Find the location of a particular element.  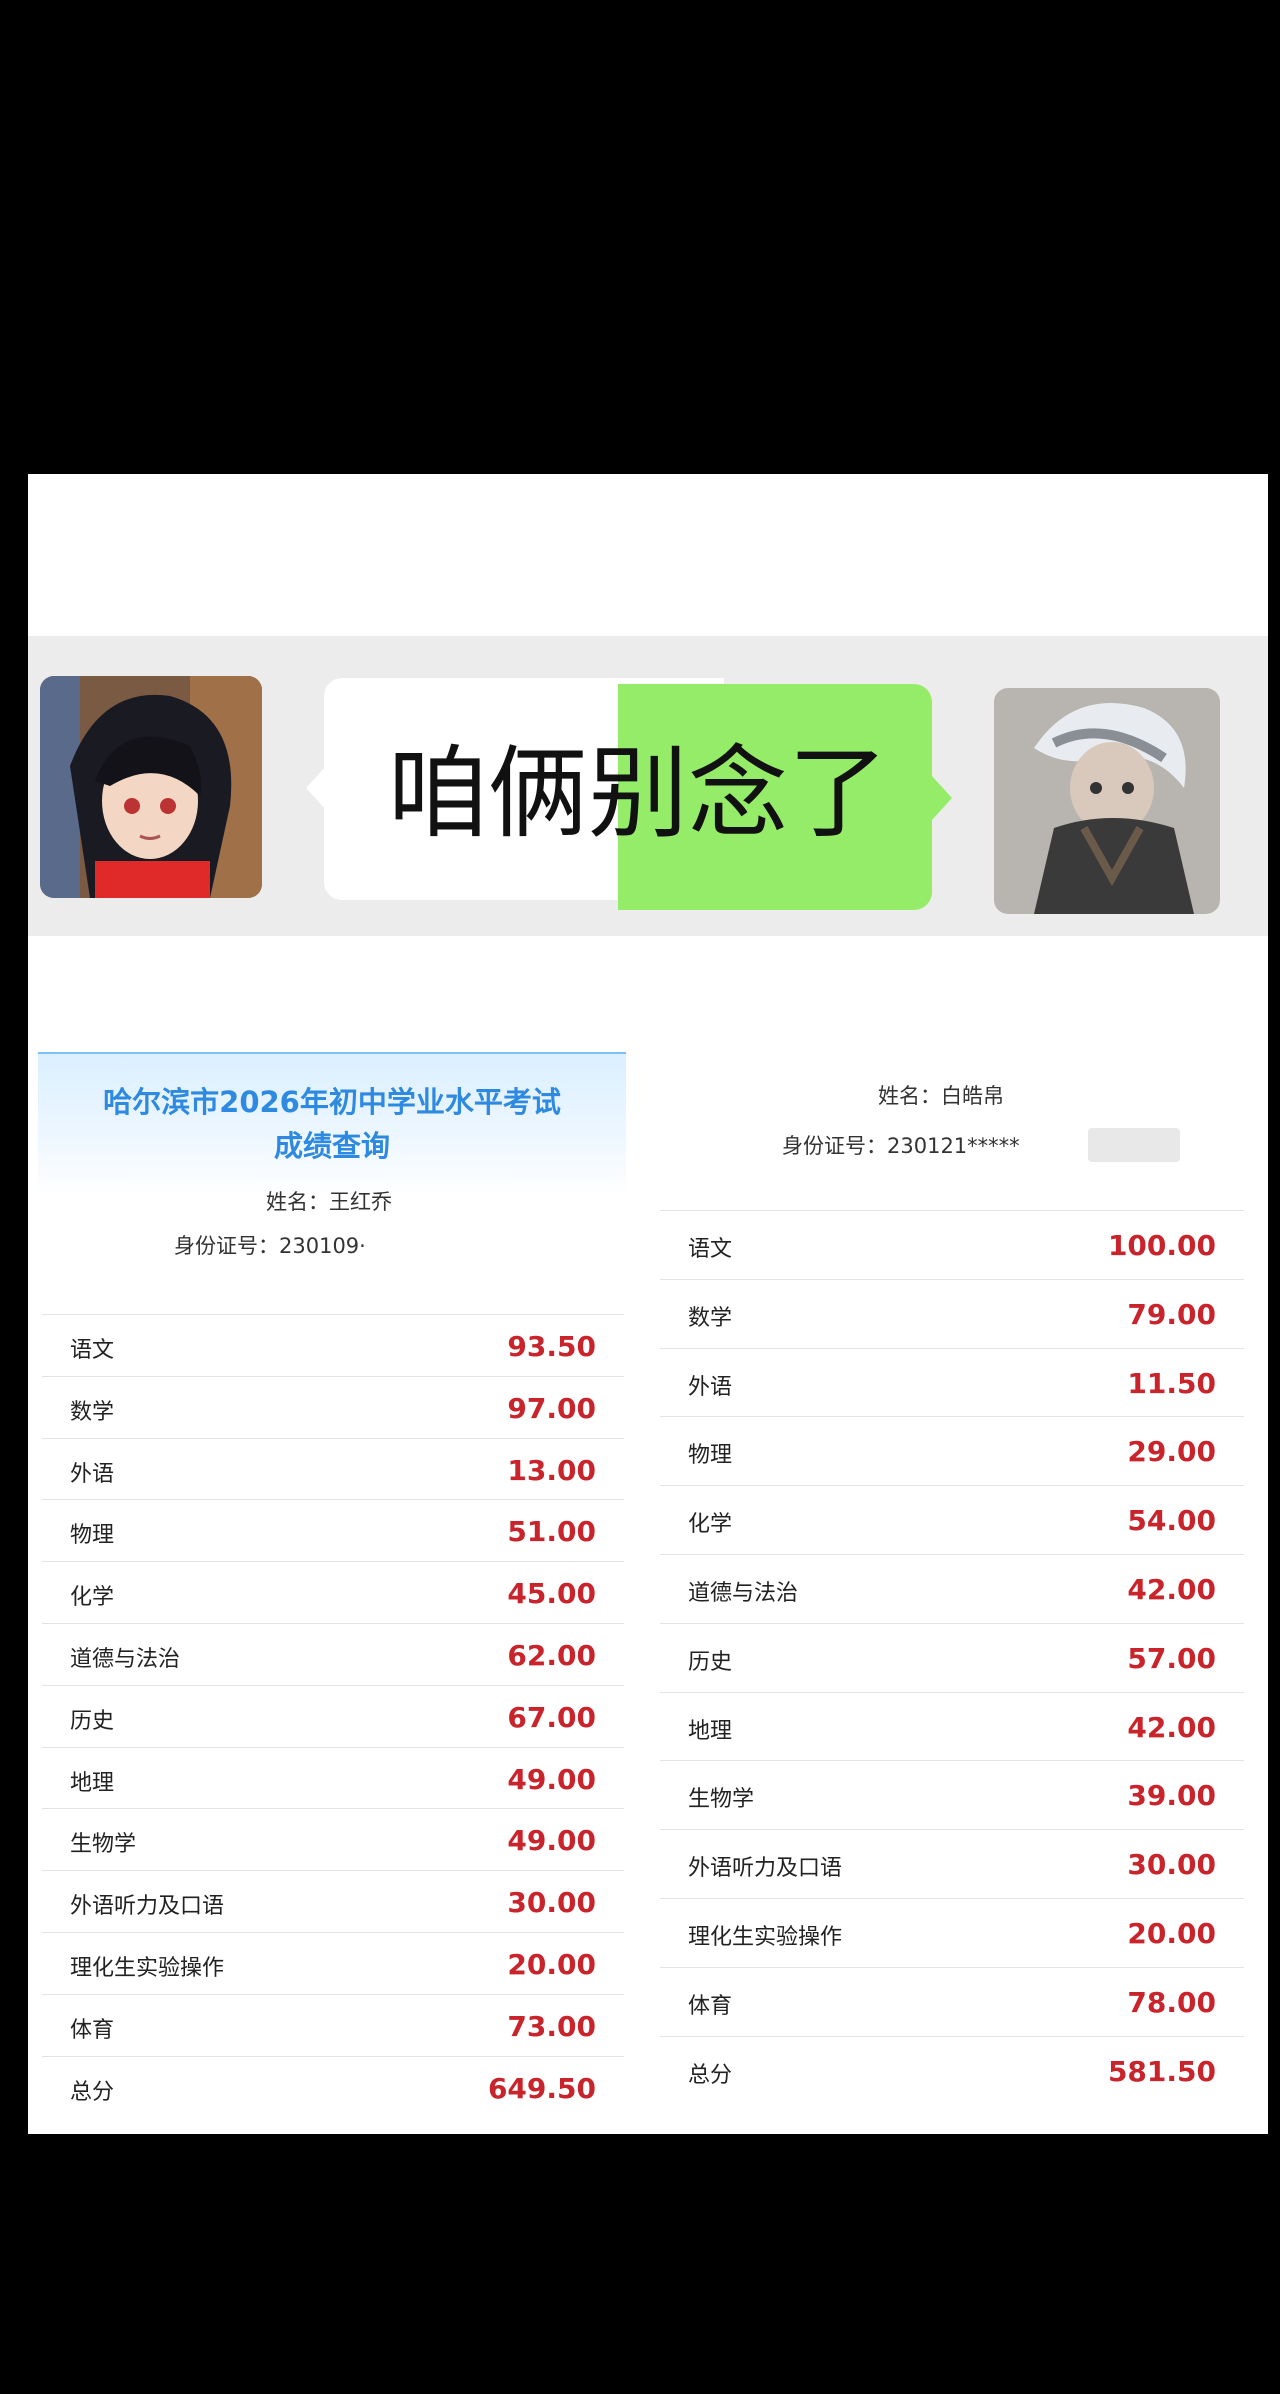

name-value: 白皓帛 is located at coordinates (972, 1096).